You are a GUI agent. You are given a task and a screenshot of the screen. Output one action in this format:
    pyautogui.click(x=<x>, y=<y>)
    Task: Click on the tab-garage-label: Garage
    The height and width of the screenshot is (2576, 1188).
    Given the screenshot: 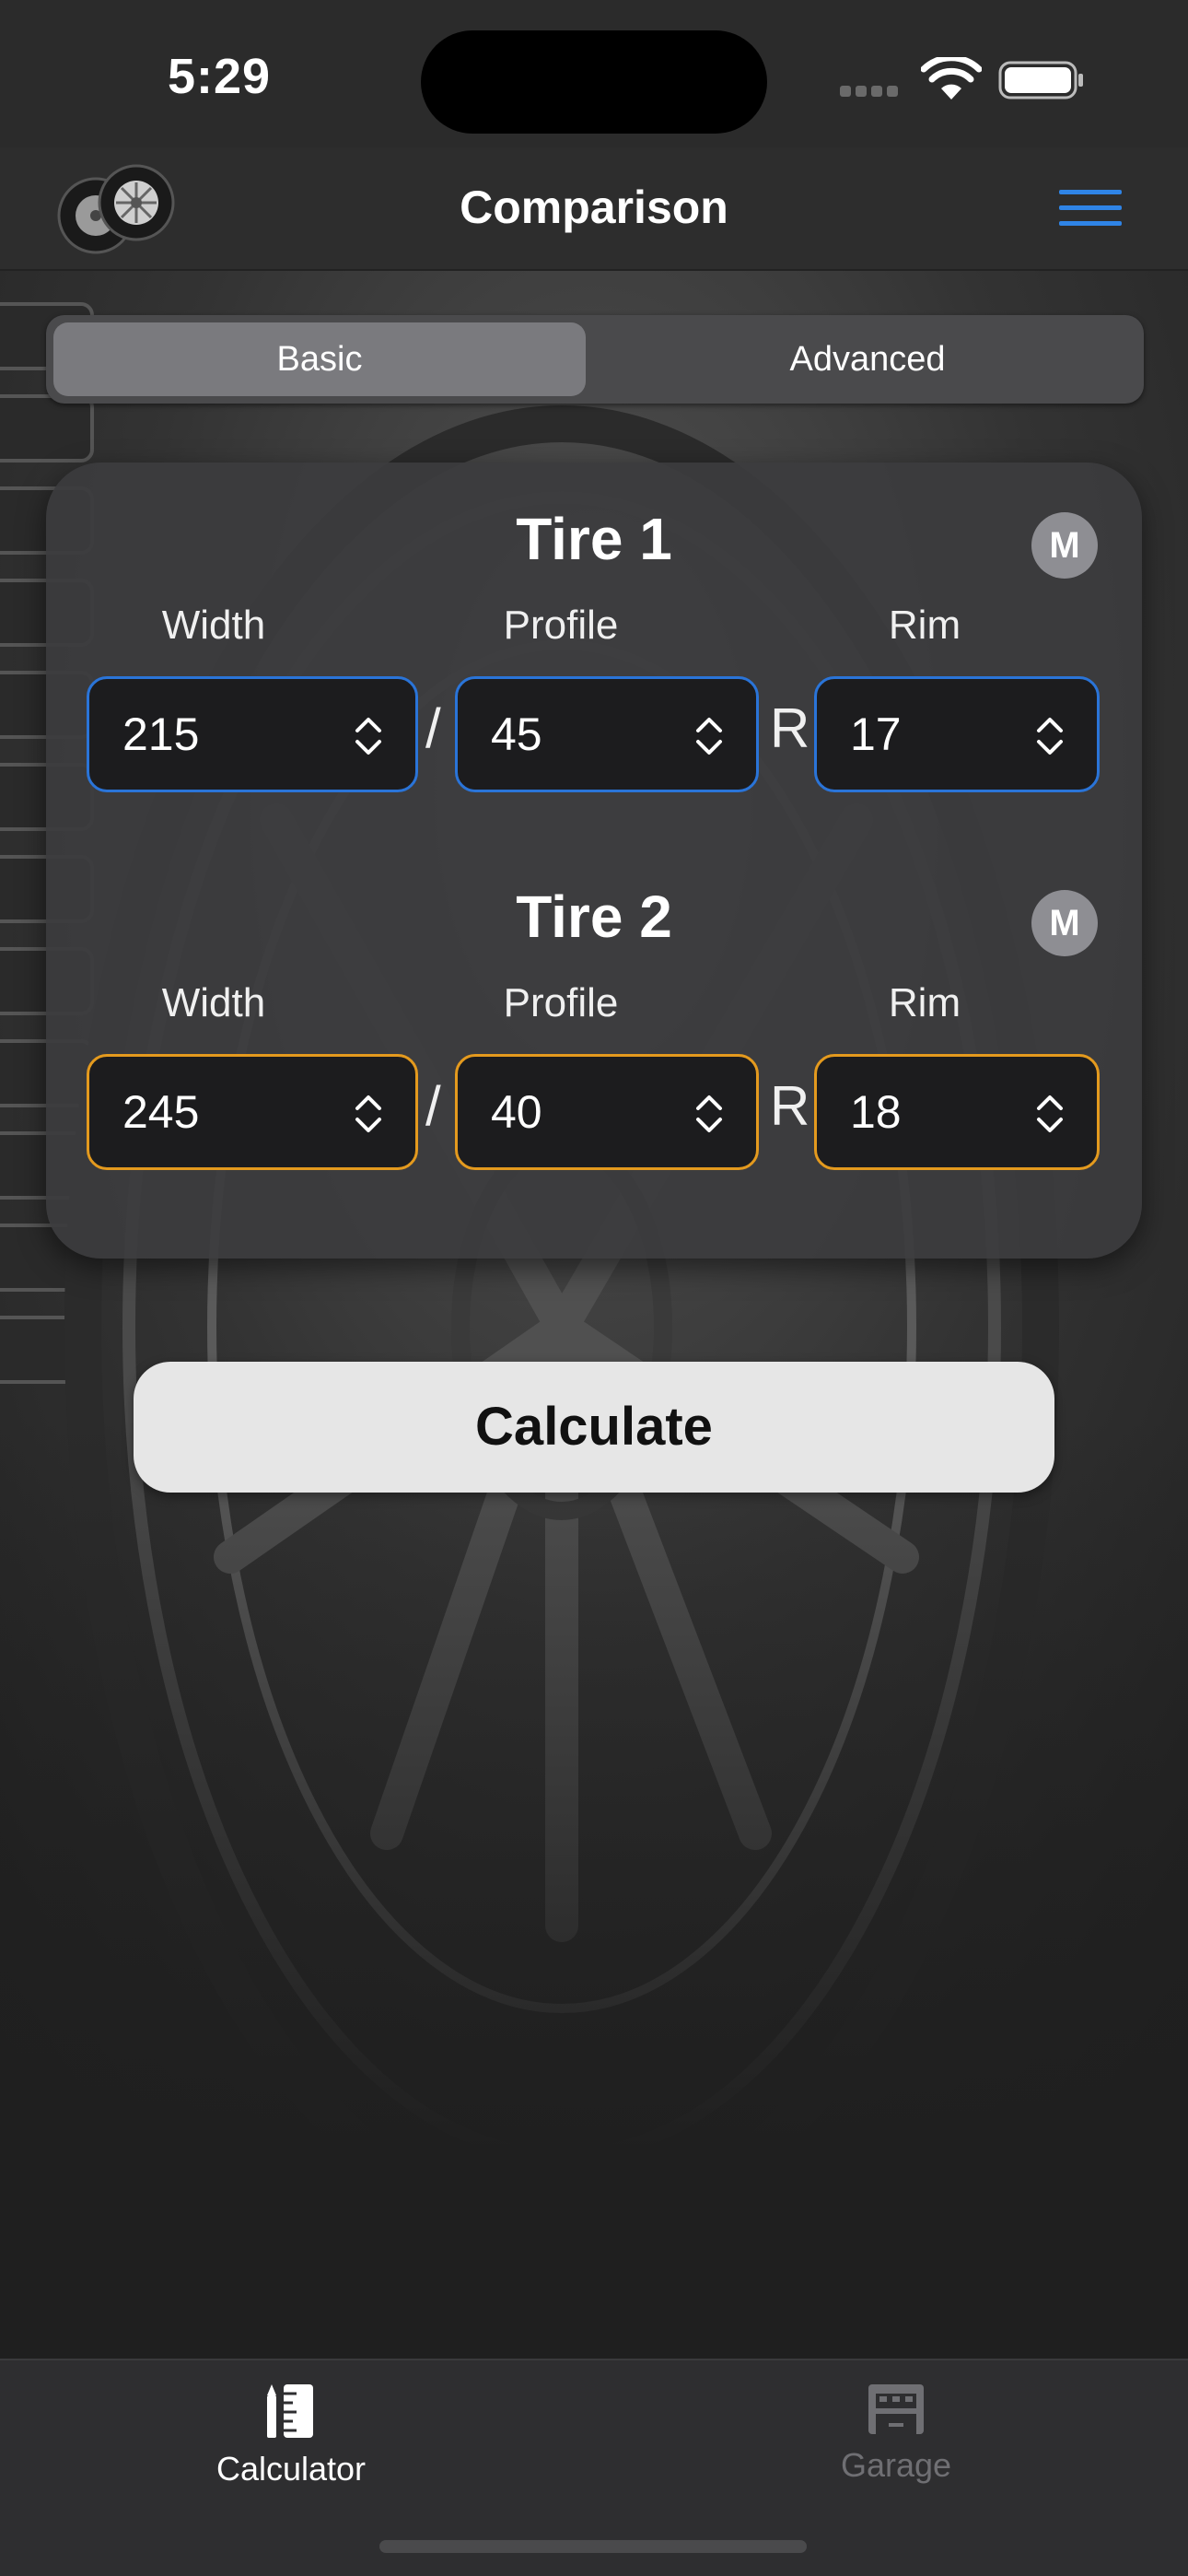 What is the action you would take?
    pyautogui.click(x=896, y=2465)
    